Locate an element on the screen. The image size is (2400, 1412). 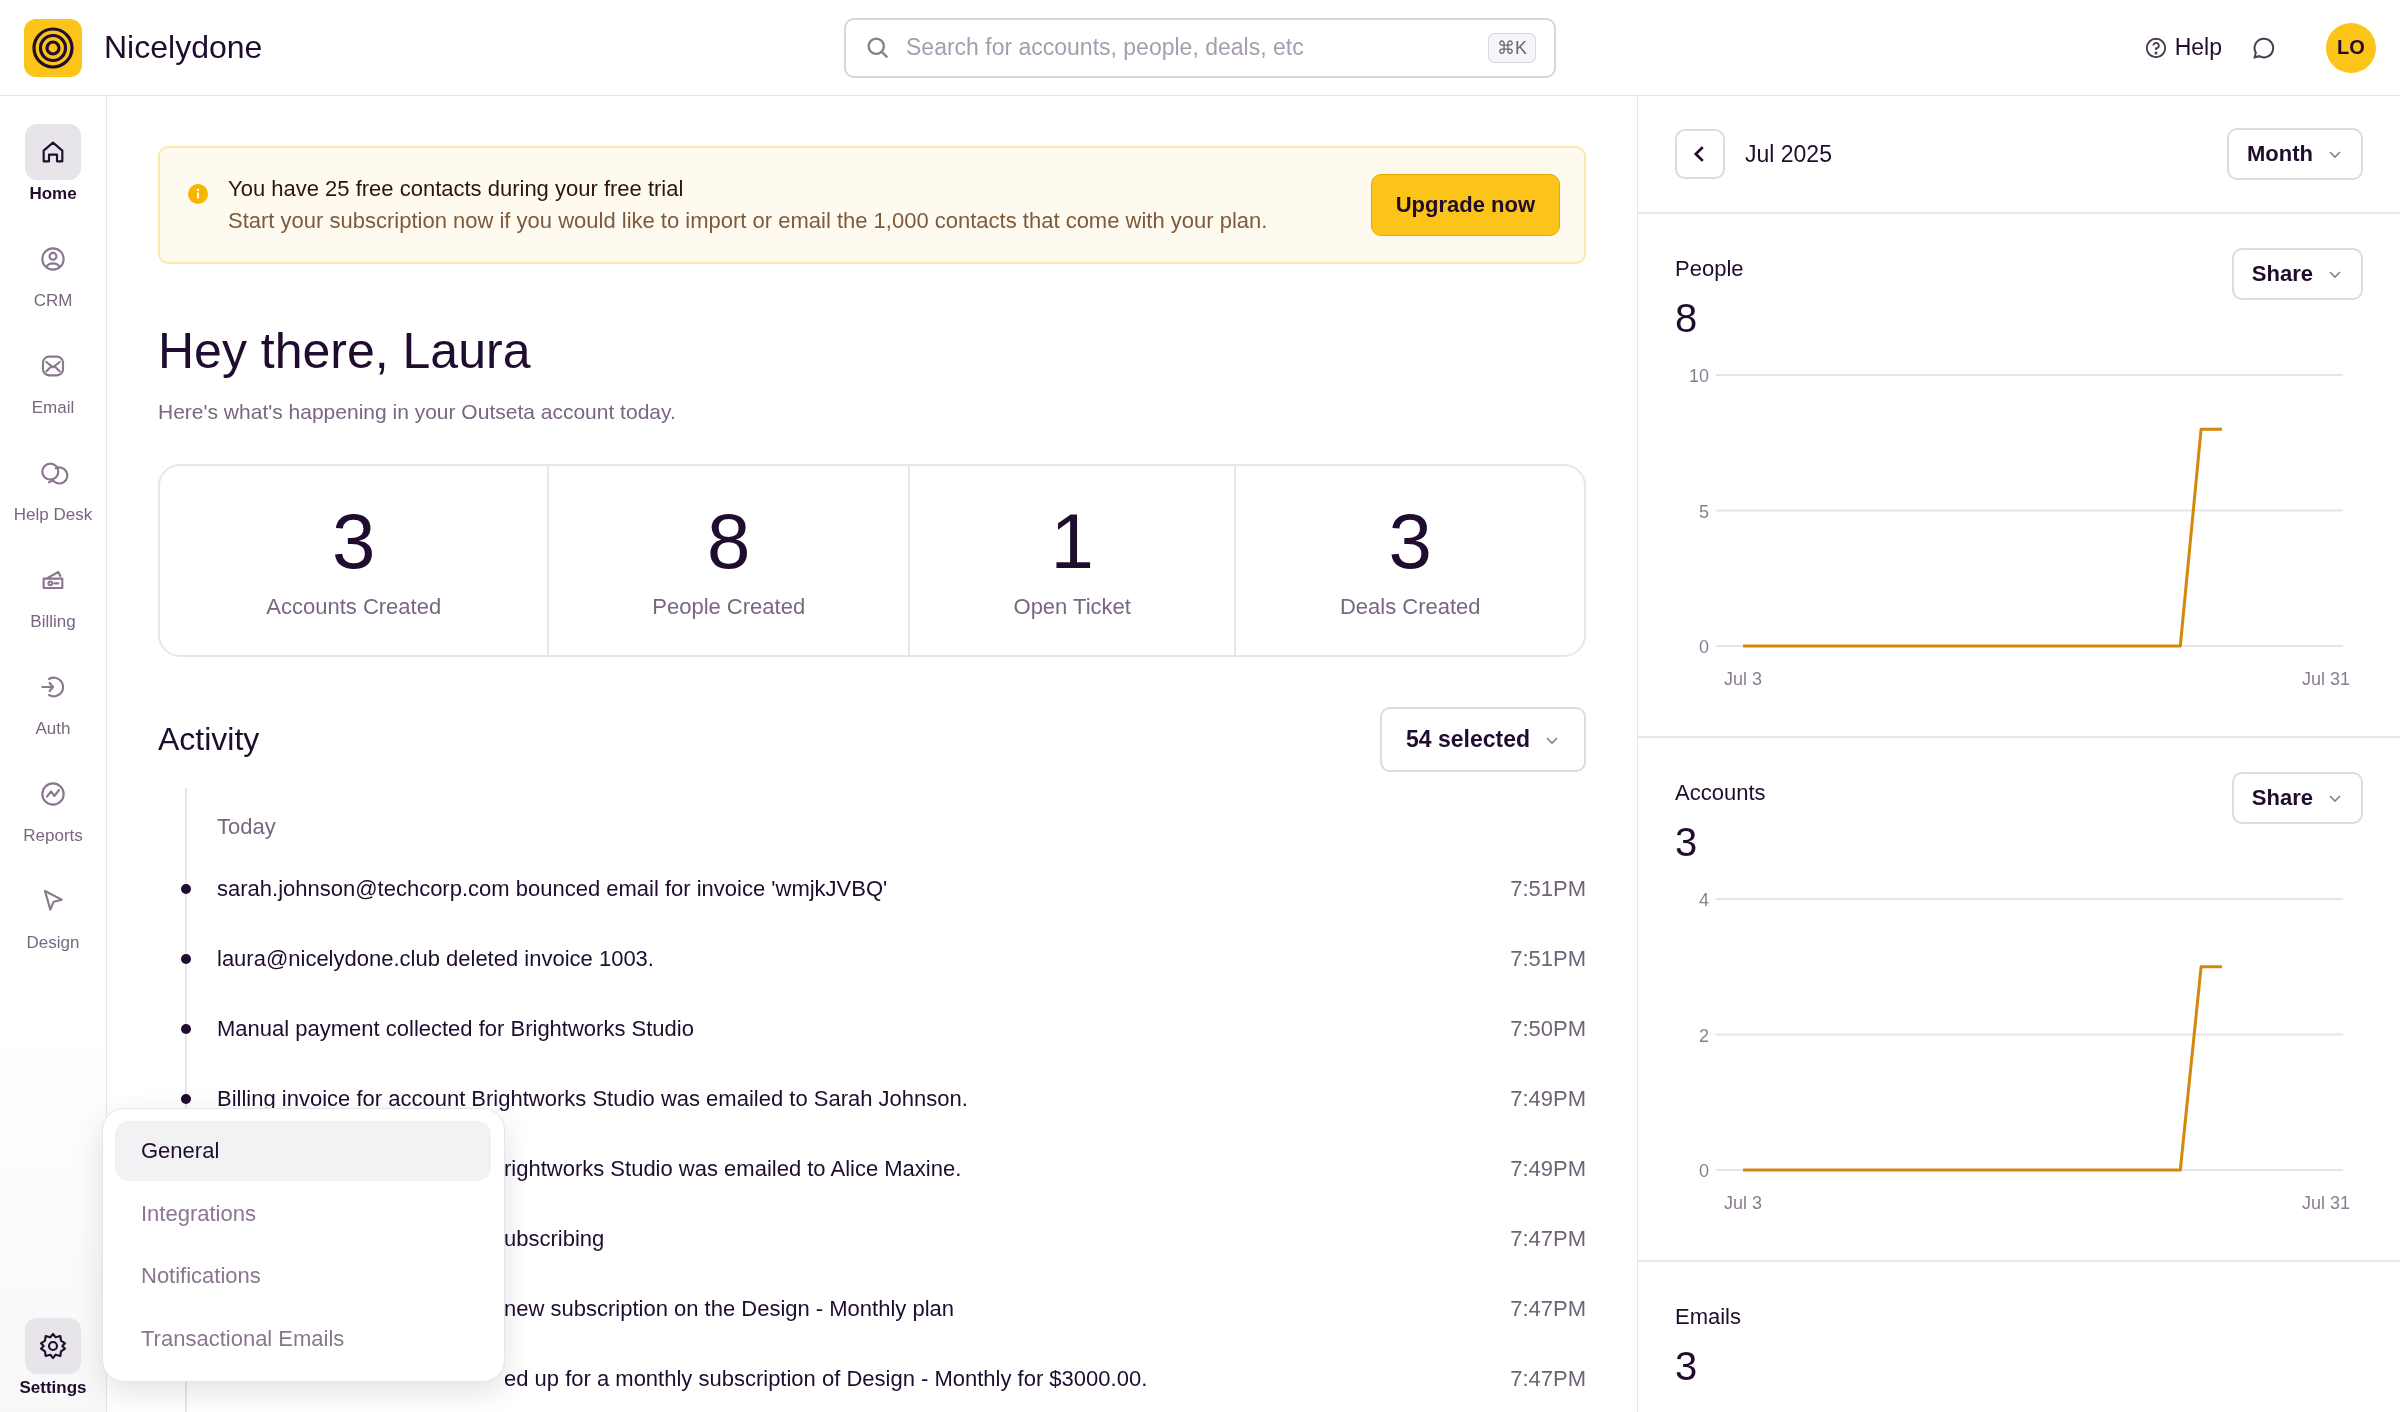
stat-value: 1 is located at coordinates (1072, 540).